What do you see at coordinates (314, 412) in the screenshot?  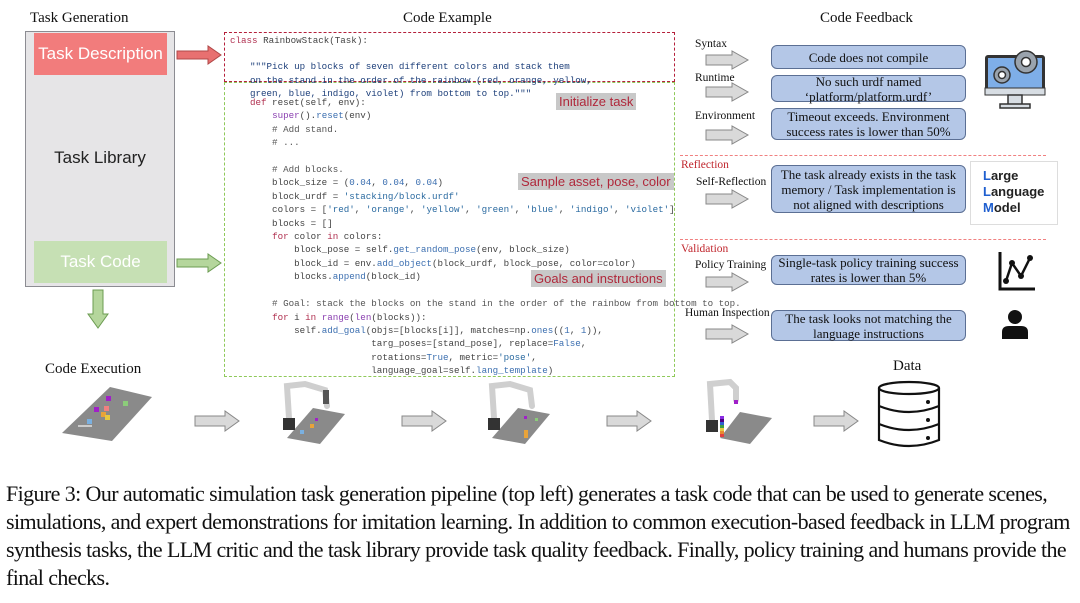 I see `scene-robot-pick` at bounding box center [314, 412].